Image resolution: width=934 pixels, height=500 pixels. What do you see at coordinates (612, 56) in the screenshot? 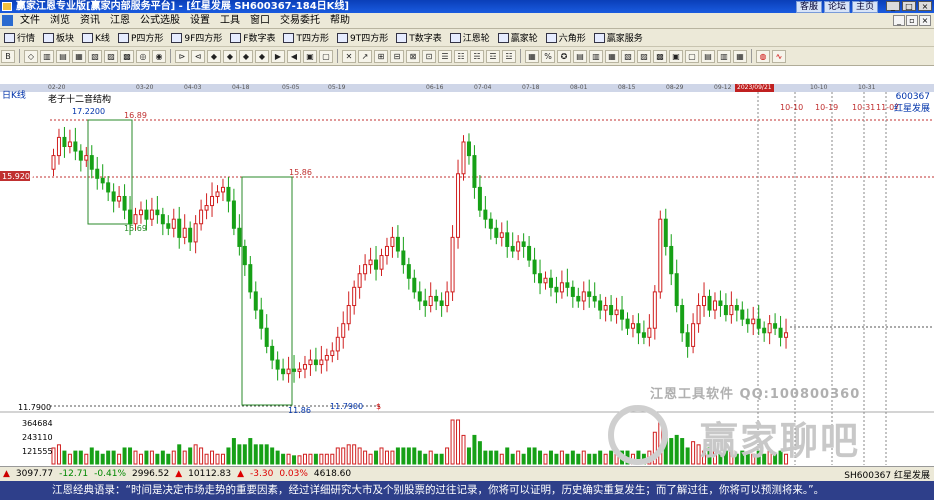
I see `draw-tool-36-icon: ▦` at bounding box center [612, 56].